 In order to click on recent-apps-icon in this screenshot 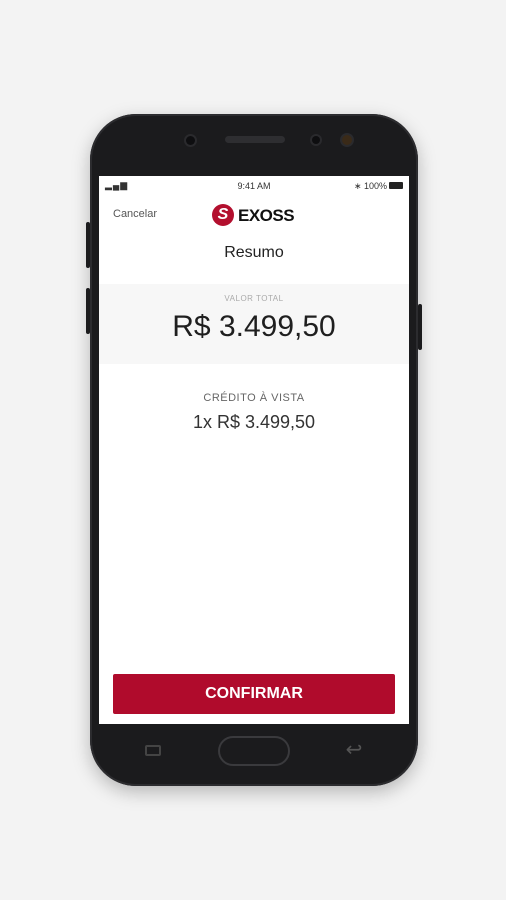, I will do `click(153, 750)`.